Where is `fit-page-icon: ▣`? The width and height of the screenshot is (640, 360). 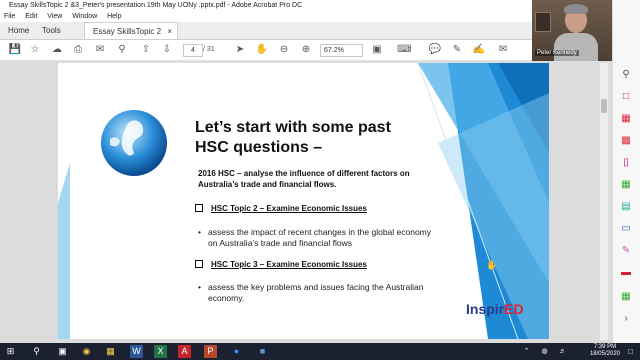 fit-page-icon: ▣ is located at coordinates (377, 50).